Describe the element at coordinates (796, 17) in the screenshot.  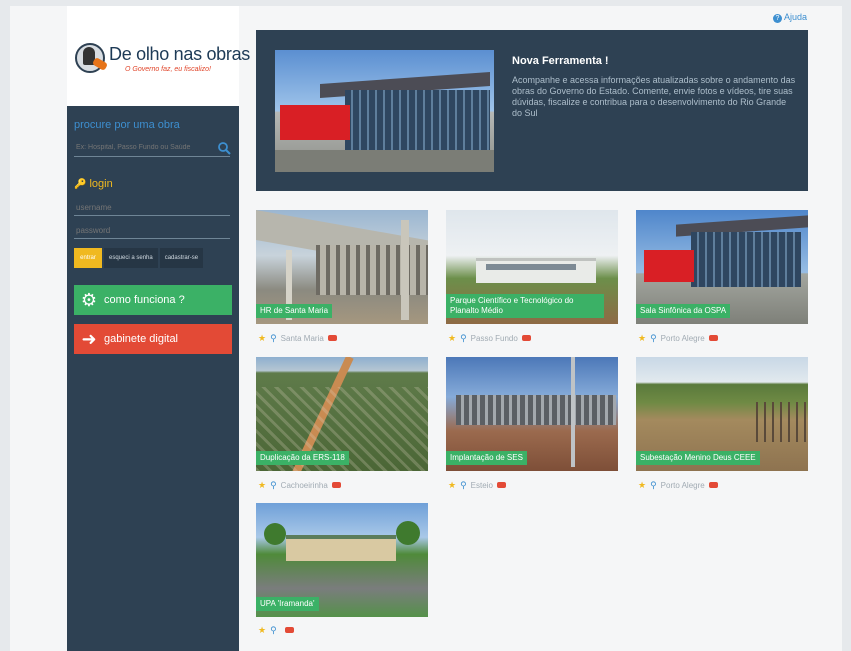
I see `help-label: Ajuda` at that location.